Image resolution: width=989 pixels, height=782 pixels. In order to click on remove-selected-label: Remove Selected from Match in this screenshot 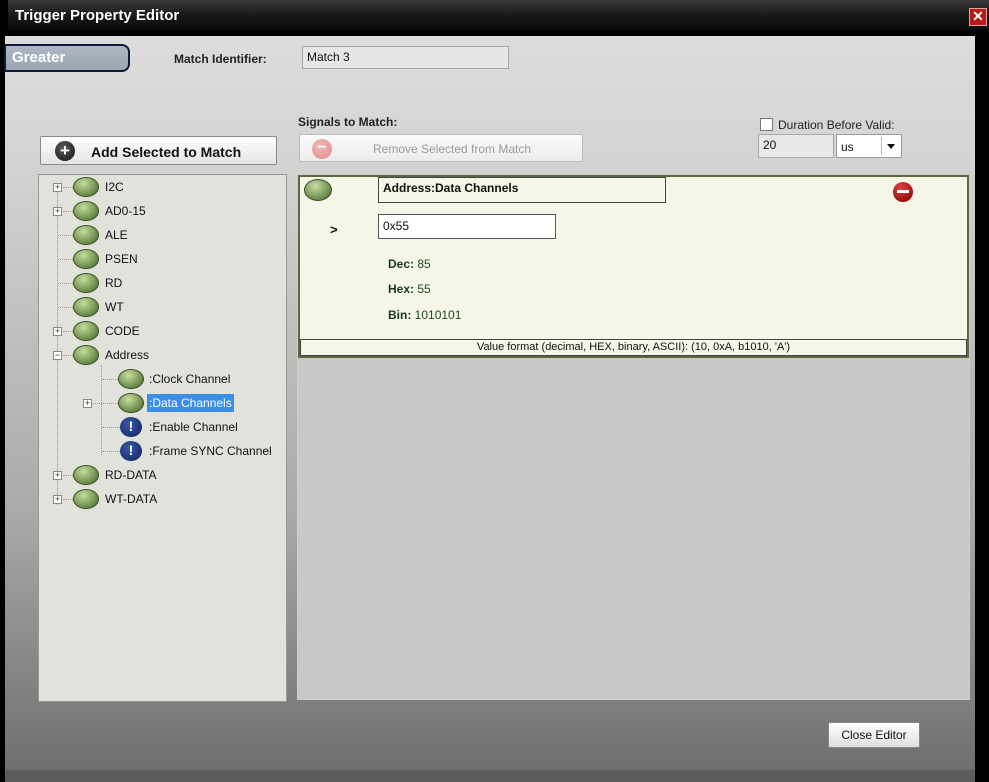, I will do `click(452, 149)`.